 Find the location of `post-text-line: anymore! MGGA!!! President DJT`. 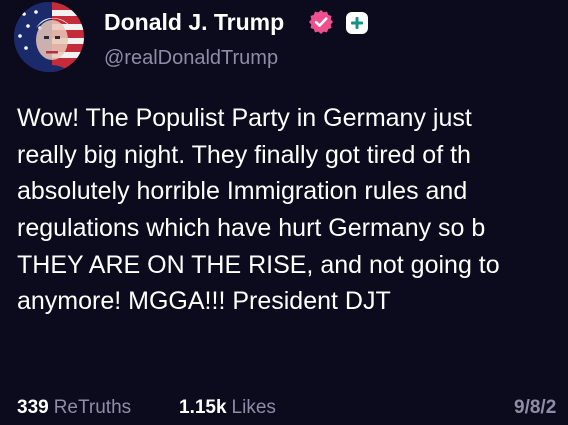

post-text-line: anymore! MGGA!!! President DJT is located at coordinates (204, 301).